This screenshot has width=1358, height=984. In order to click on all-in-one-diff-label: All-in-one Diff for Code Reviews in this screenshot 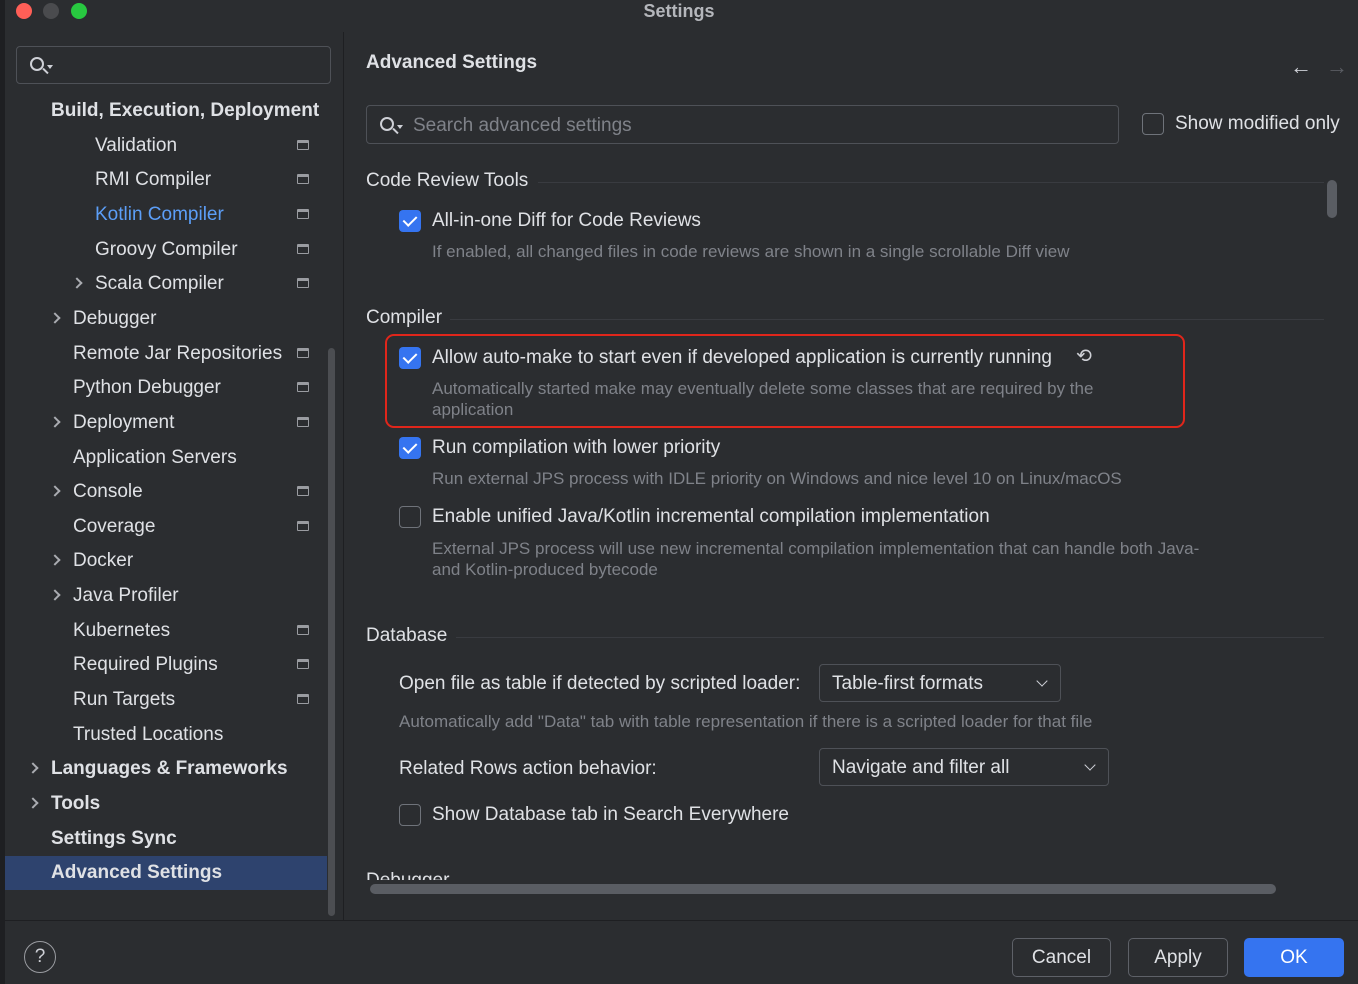, I will do `click(566, 221)`.